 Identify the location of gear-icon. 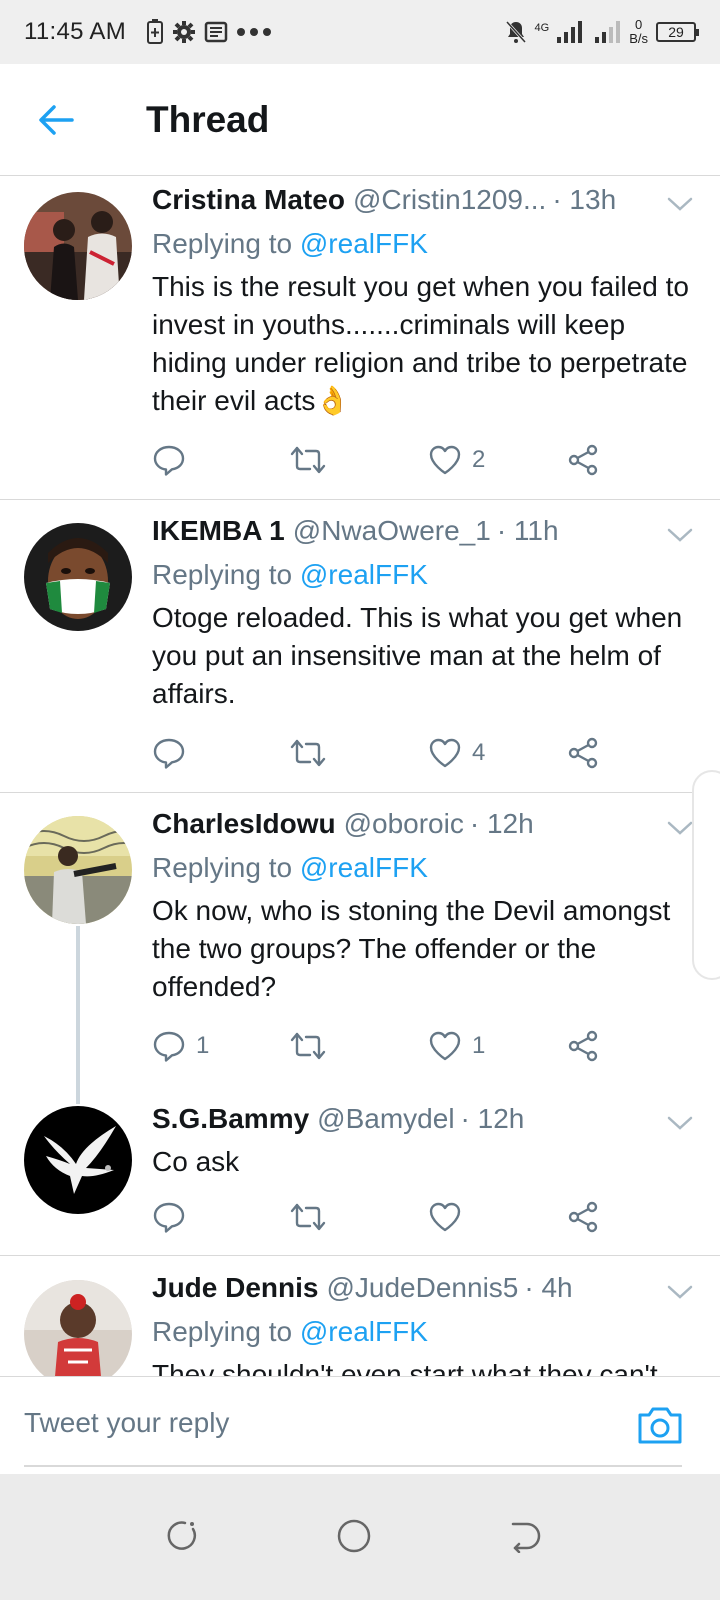
(184, 32).